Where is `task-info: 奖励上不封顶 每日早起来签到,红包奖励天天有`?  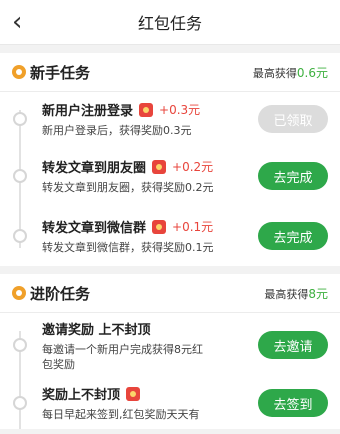
task-info: 奖励上不封顶 每日早起来签到,红包奖励天天有 is located at coordinates (150, 403).